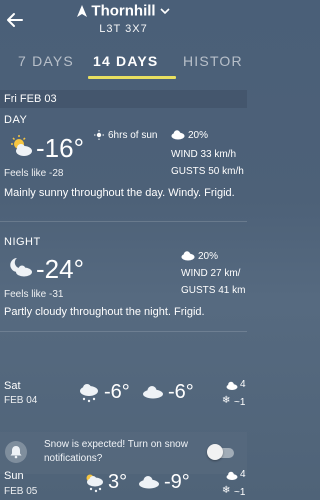 The height and width of the screenshot is (500, 320). I want to click on app-header: Thornhill L3T 3X7, so click(123, 23).